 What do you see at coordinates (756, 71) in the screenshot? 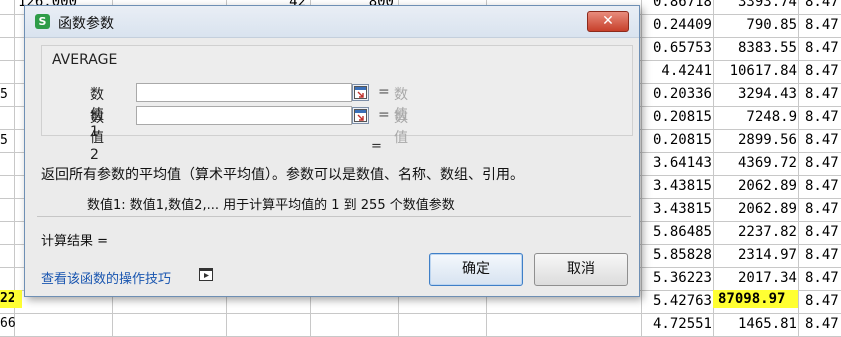
I see `table-cell: 10617.84` at bounding box center [756, 71].